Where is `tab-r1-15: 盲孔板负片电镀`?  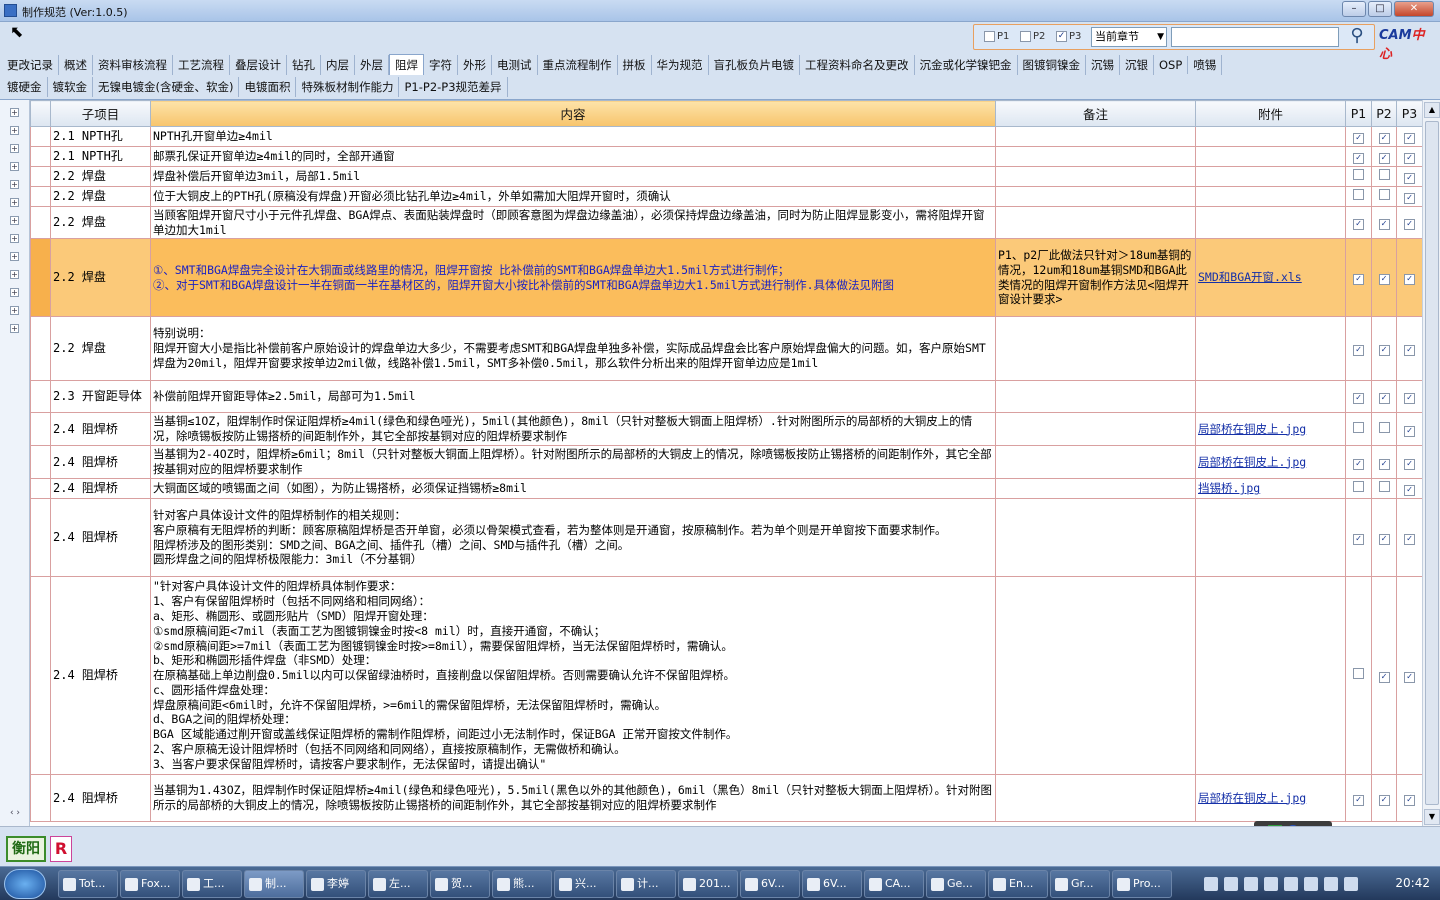 tab-r1-15: 盲孔板负片电镀 is located at coordinates (754, 64).